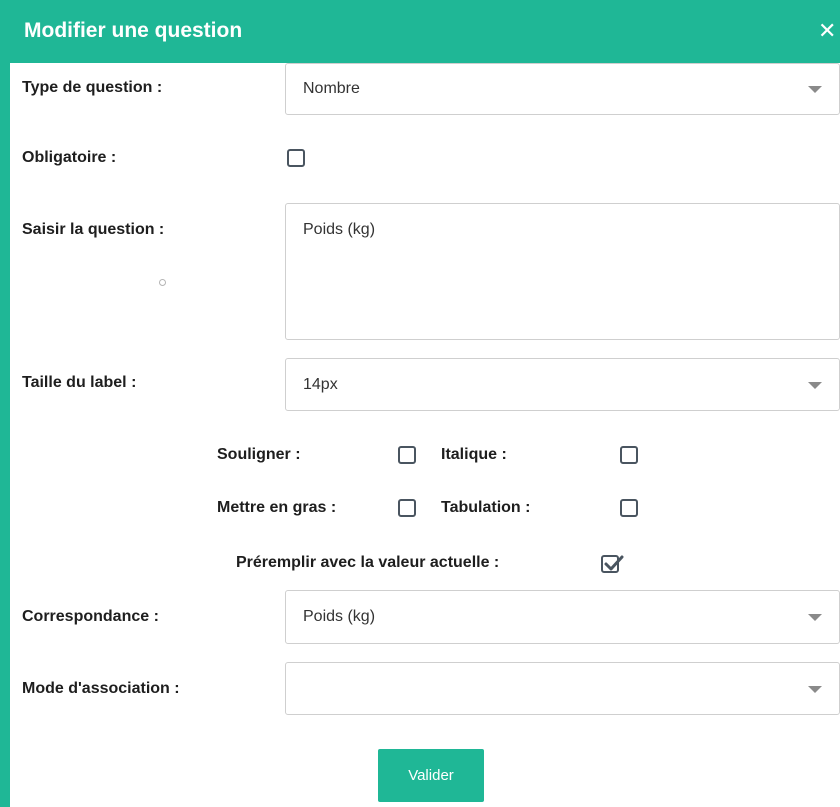 Image resolution: width=840 pixels, height=807 pixels. Describe the element at coordinates (90, 616) in the screenshot. I see `mapping-label: Correspondance :` at that location.